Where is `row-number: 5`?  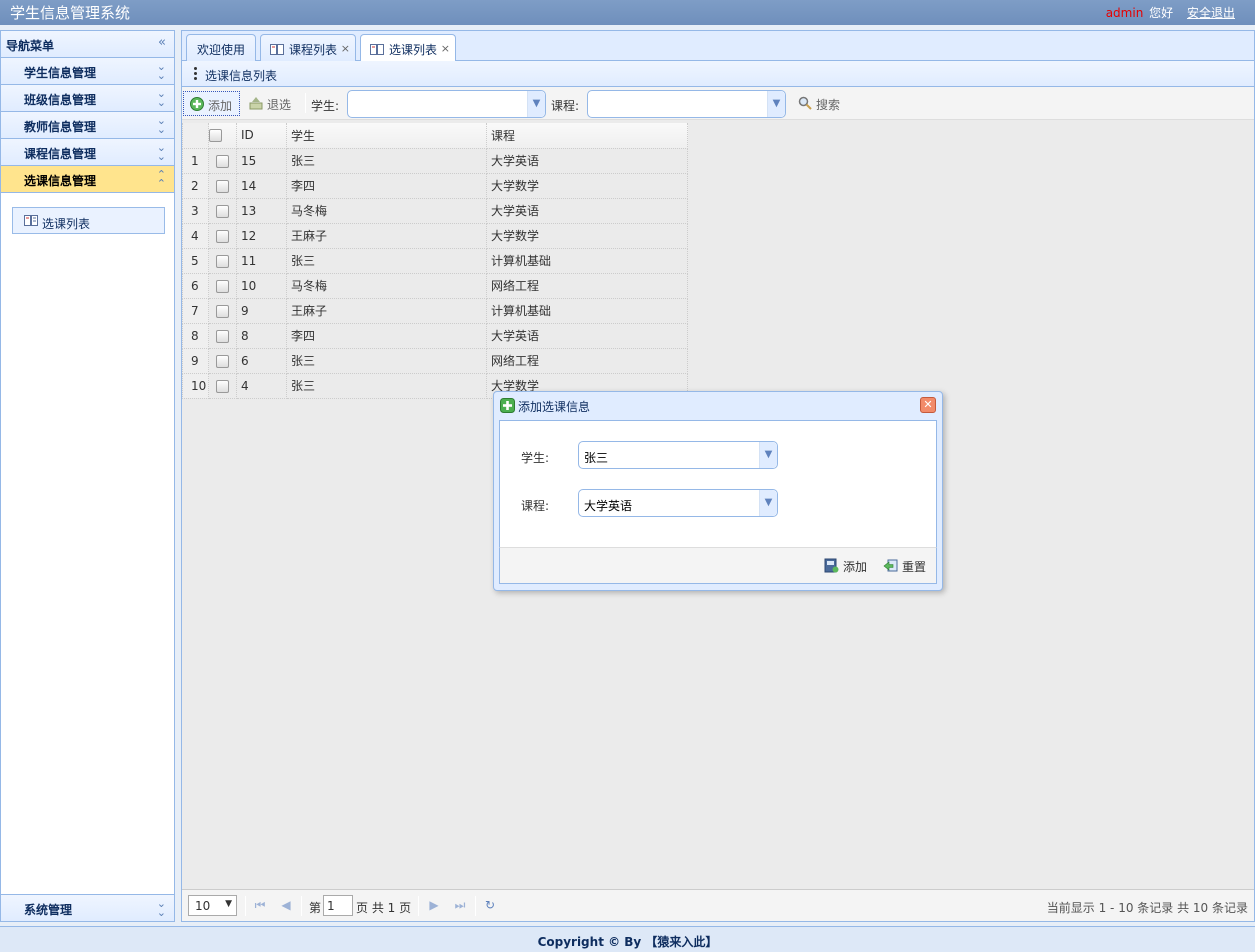 row-number: 5 is located at coordinates (195, 260).